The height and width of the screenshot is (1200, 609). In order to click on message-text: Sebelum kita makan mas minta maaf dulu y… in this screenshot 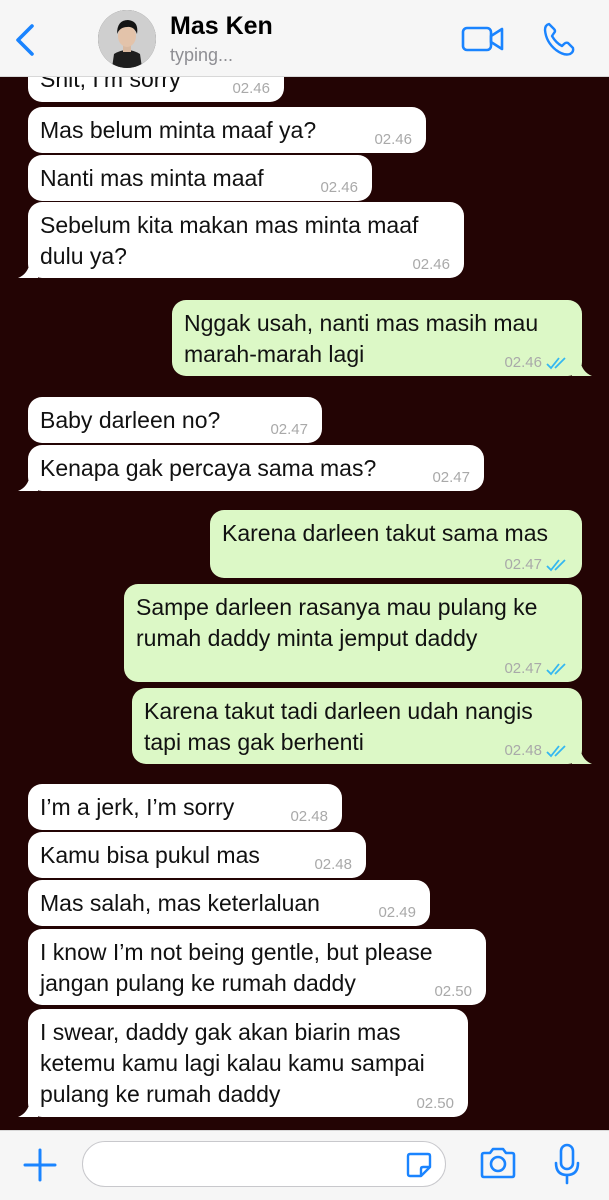, I will do `click(229, 240)`.